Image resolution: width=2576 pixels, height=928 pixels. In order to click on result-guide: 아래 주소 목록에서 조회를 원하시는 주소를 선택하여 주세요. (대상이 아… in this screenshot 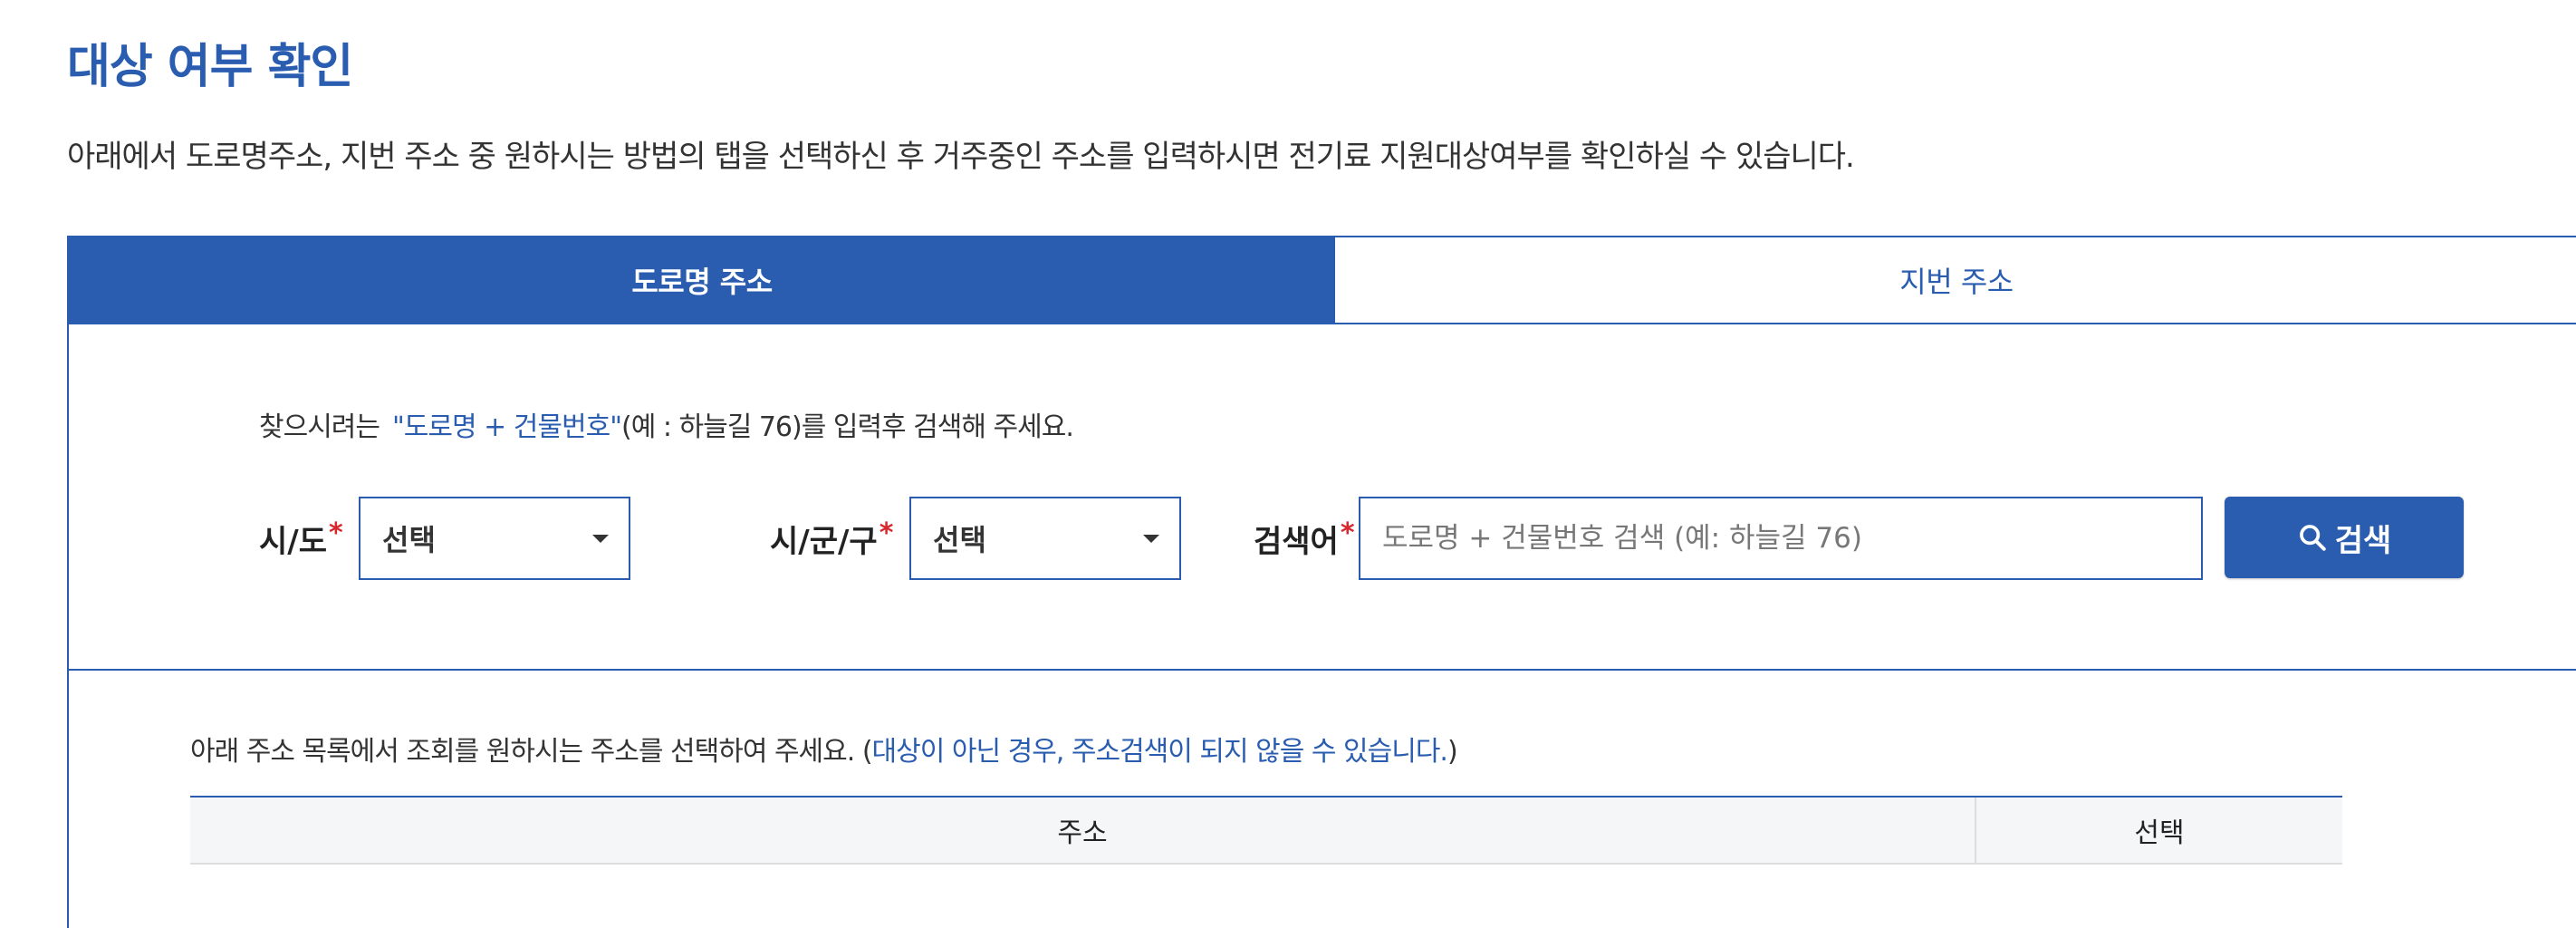, I will do `click(824, 752)`.